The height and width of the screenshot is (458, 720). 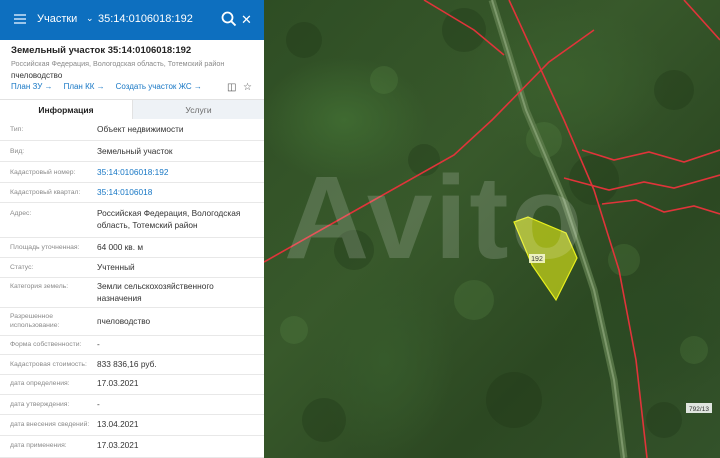 I want to click on row-value: Учтенный, so click(x=116, y=267).